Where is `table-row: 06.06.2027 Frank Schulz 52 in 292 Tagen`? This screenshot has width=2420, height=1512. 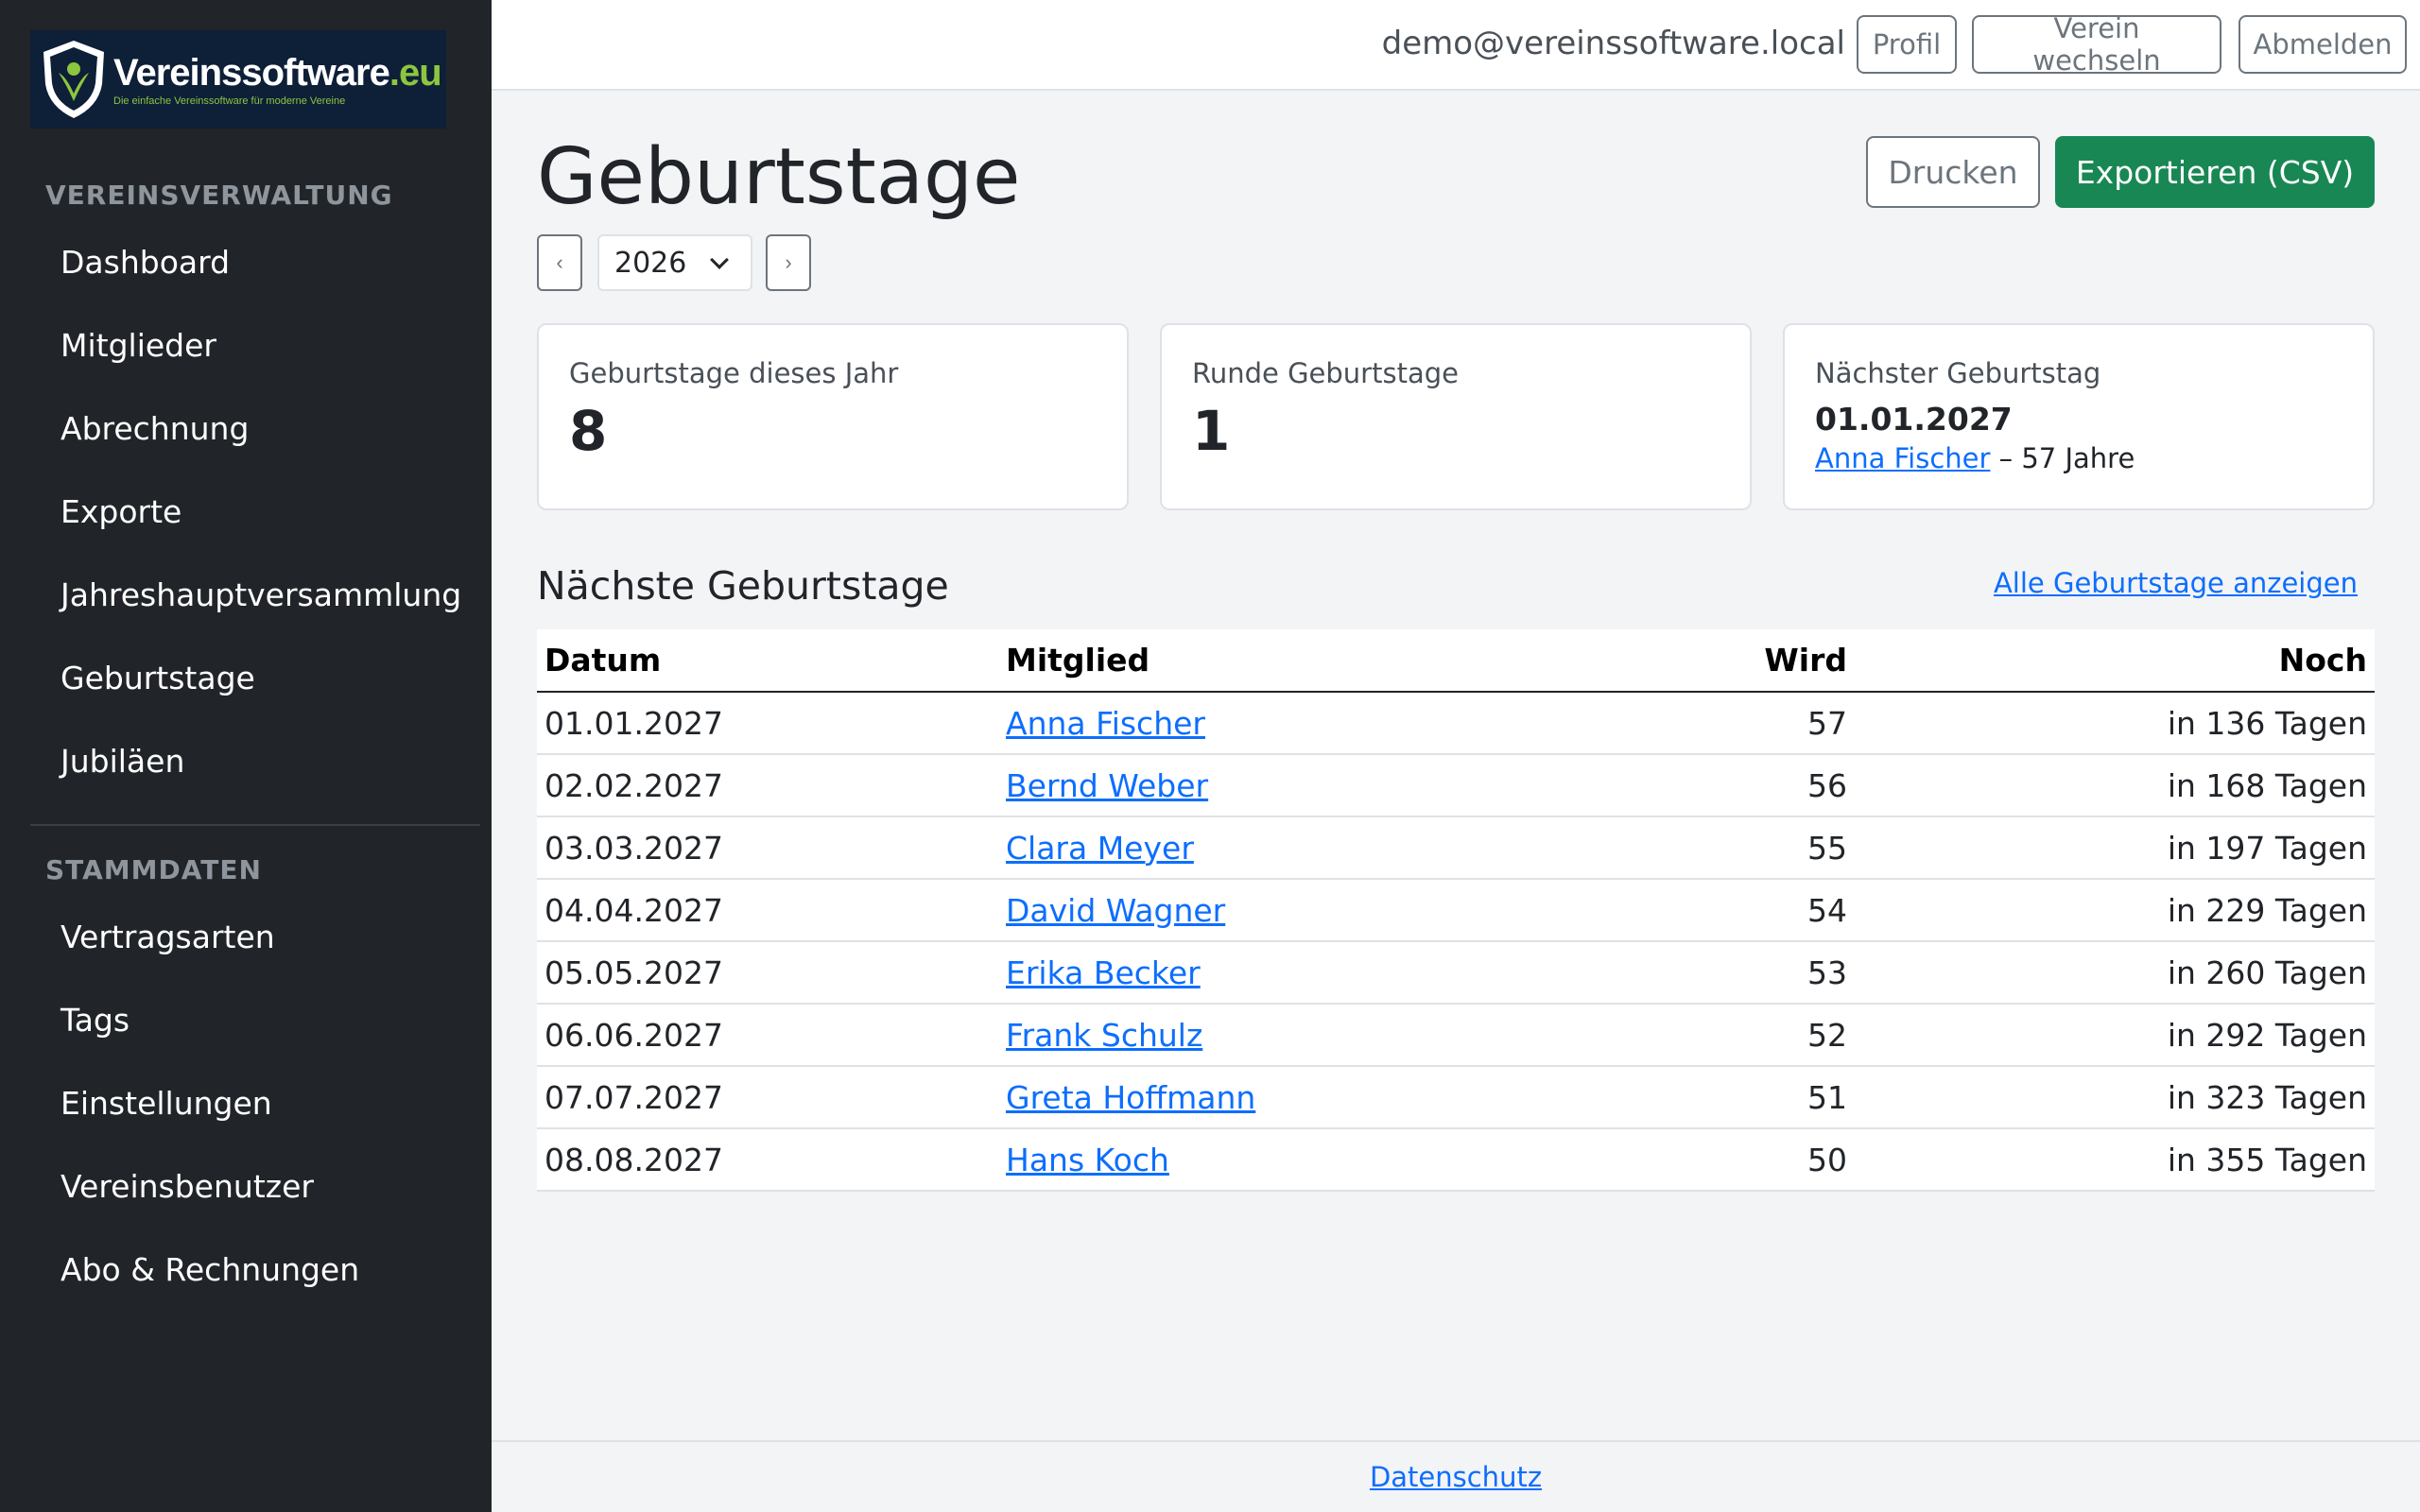 table-row: 06.06.2027 Frank Schulz 52 in 292 Tagen is located at coordinates (1456, 1035).